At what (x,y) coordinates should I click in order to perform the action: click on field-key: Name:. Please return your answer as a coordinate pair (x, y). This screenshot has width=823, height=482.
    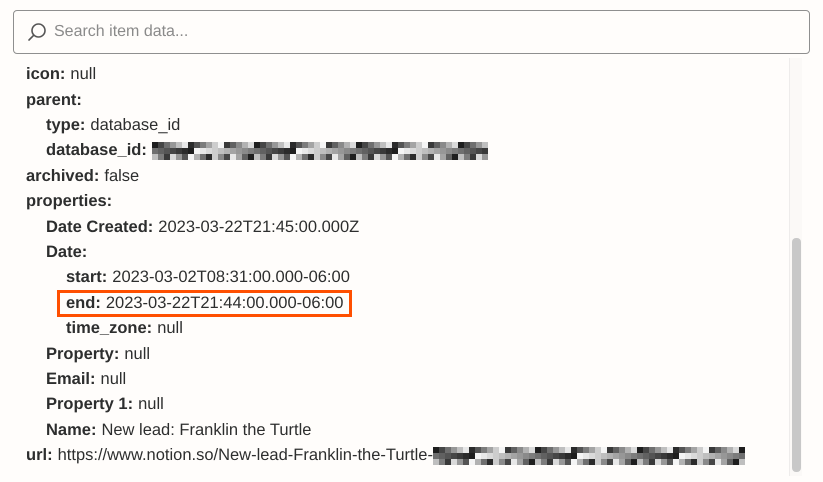
    Looking at the image, I should click on (71, 430).